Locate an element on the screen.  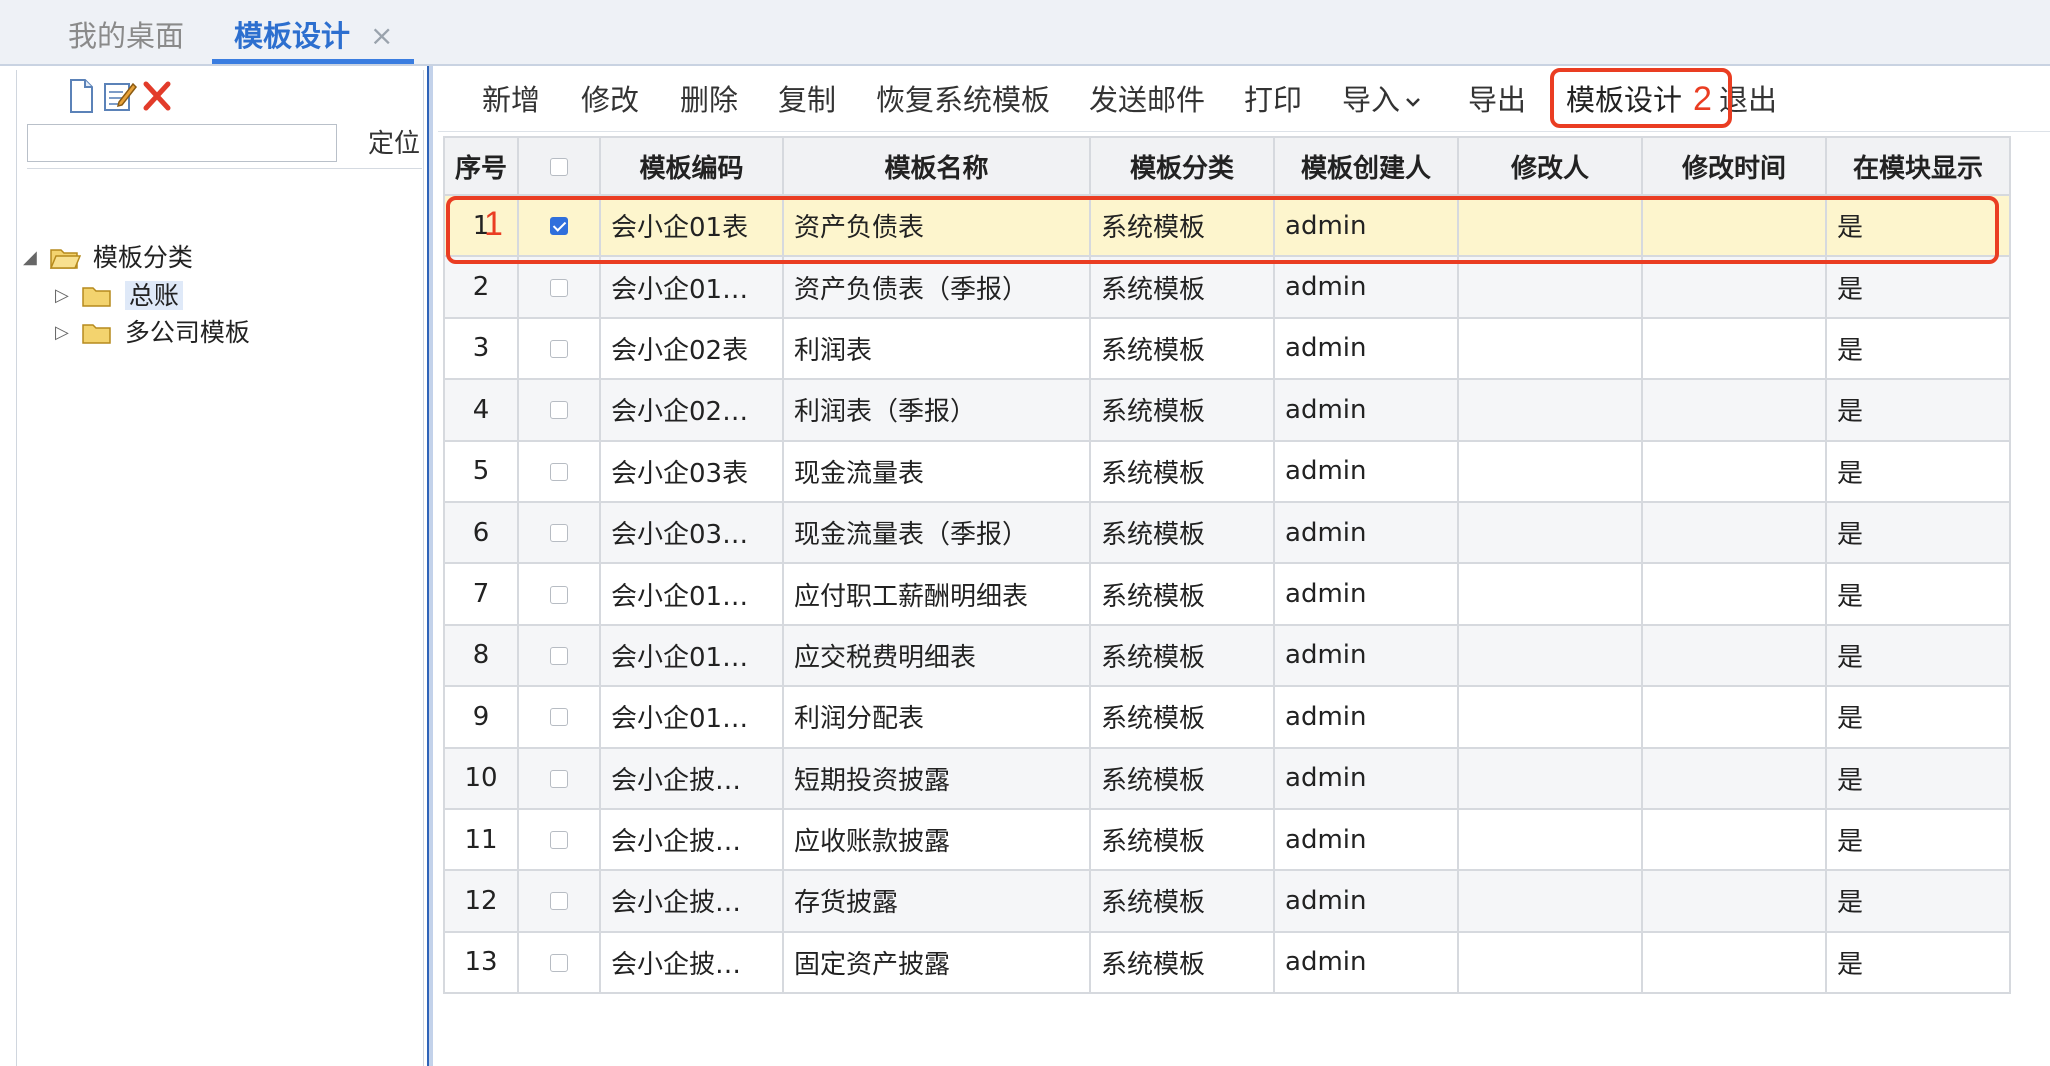
import-dropdown-button: 导入 is located at coordinates (1382, 99).